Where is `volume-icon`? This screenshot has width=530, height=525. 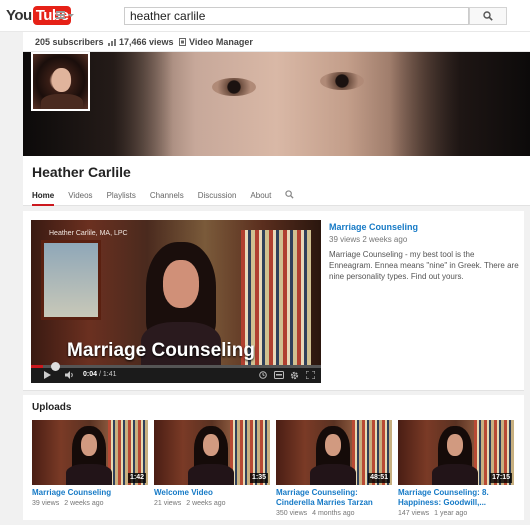 volume-icon is located at coordinates (70, 375).